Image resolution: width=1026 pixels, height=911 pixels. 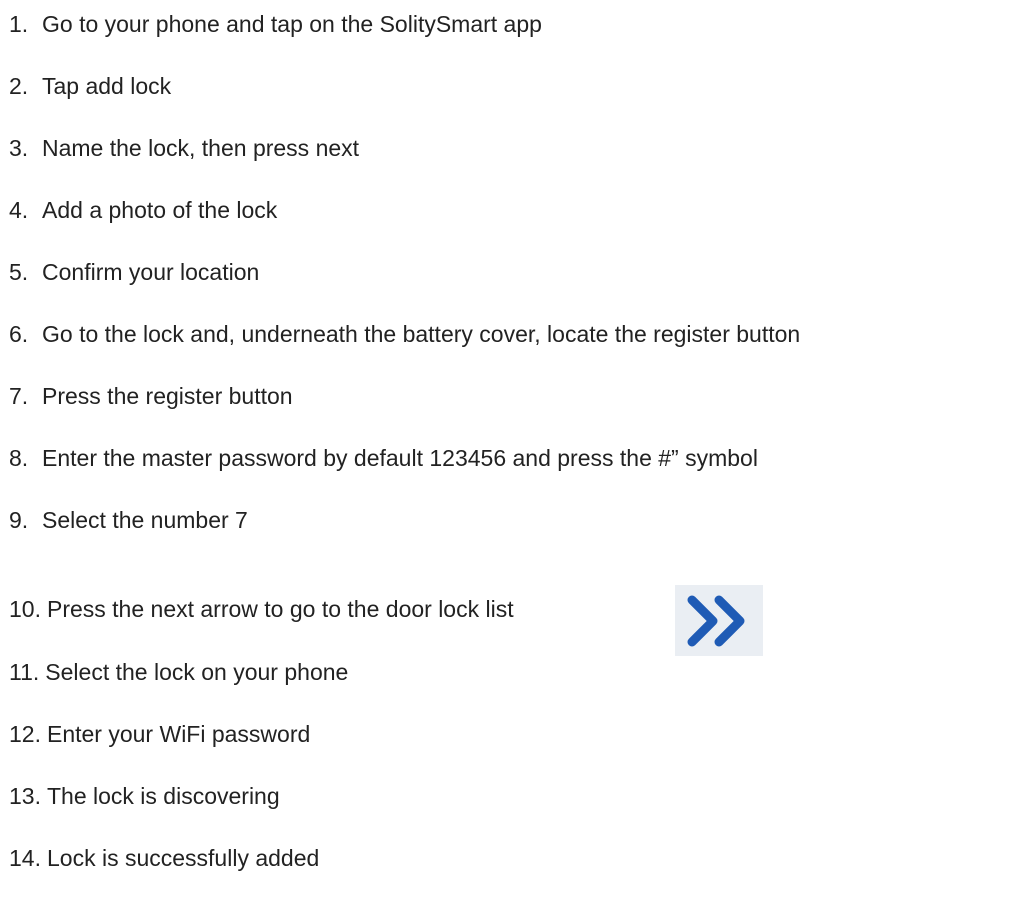 I want to click on step-number: 6., so click(x=19, y=334).